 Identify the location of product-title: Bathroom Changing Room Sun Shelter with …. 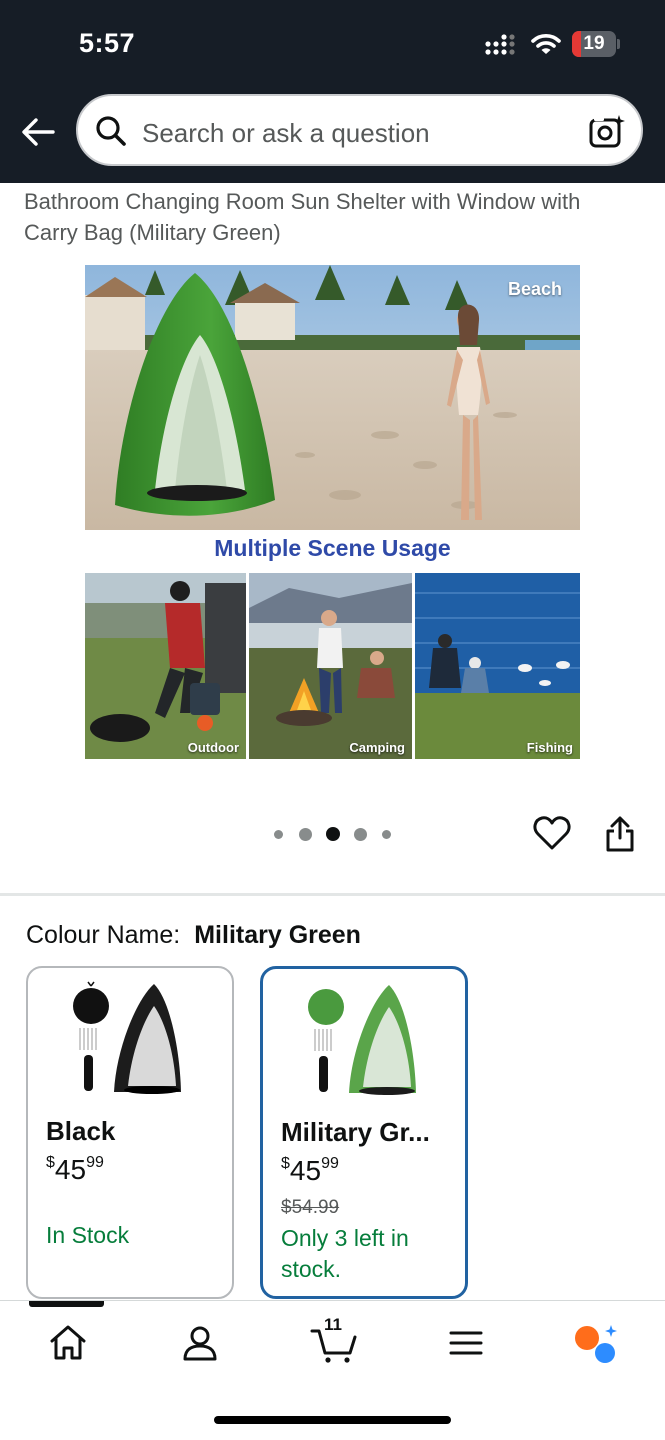
(329, 217).